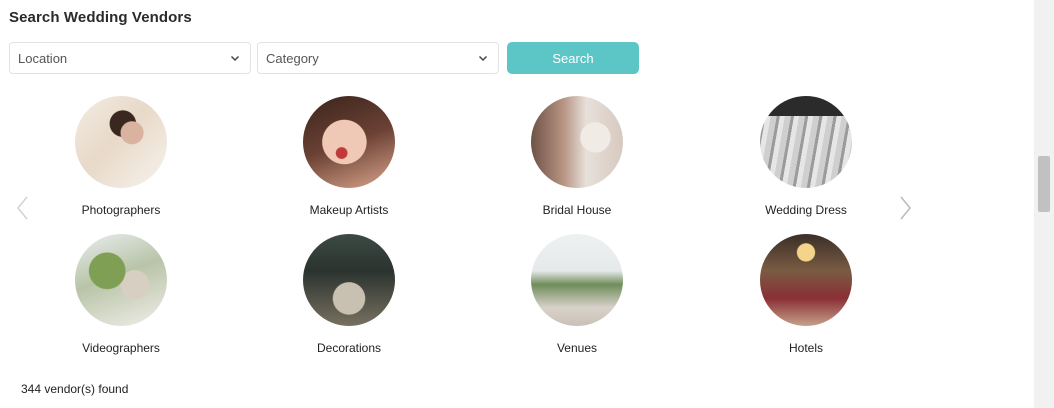 The width and height of the screenshot is (1054, 408). I want to click on results-count: 344 vendor(s) found, so click(75, 389).